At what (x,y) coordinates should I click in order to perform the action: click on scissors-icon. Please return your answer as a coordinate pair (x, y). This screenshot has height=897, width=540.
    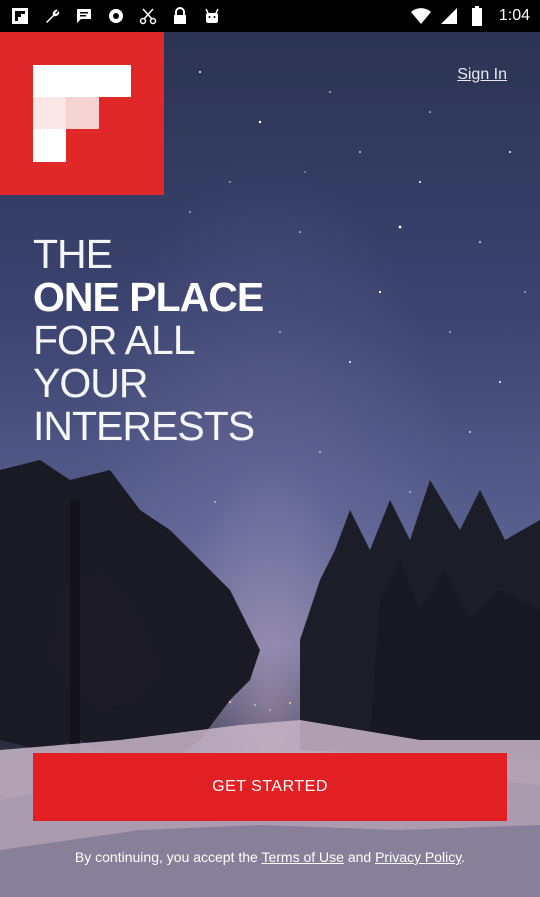
    Looking at the image, I should click on (148, 16).